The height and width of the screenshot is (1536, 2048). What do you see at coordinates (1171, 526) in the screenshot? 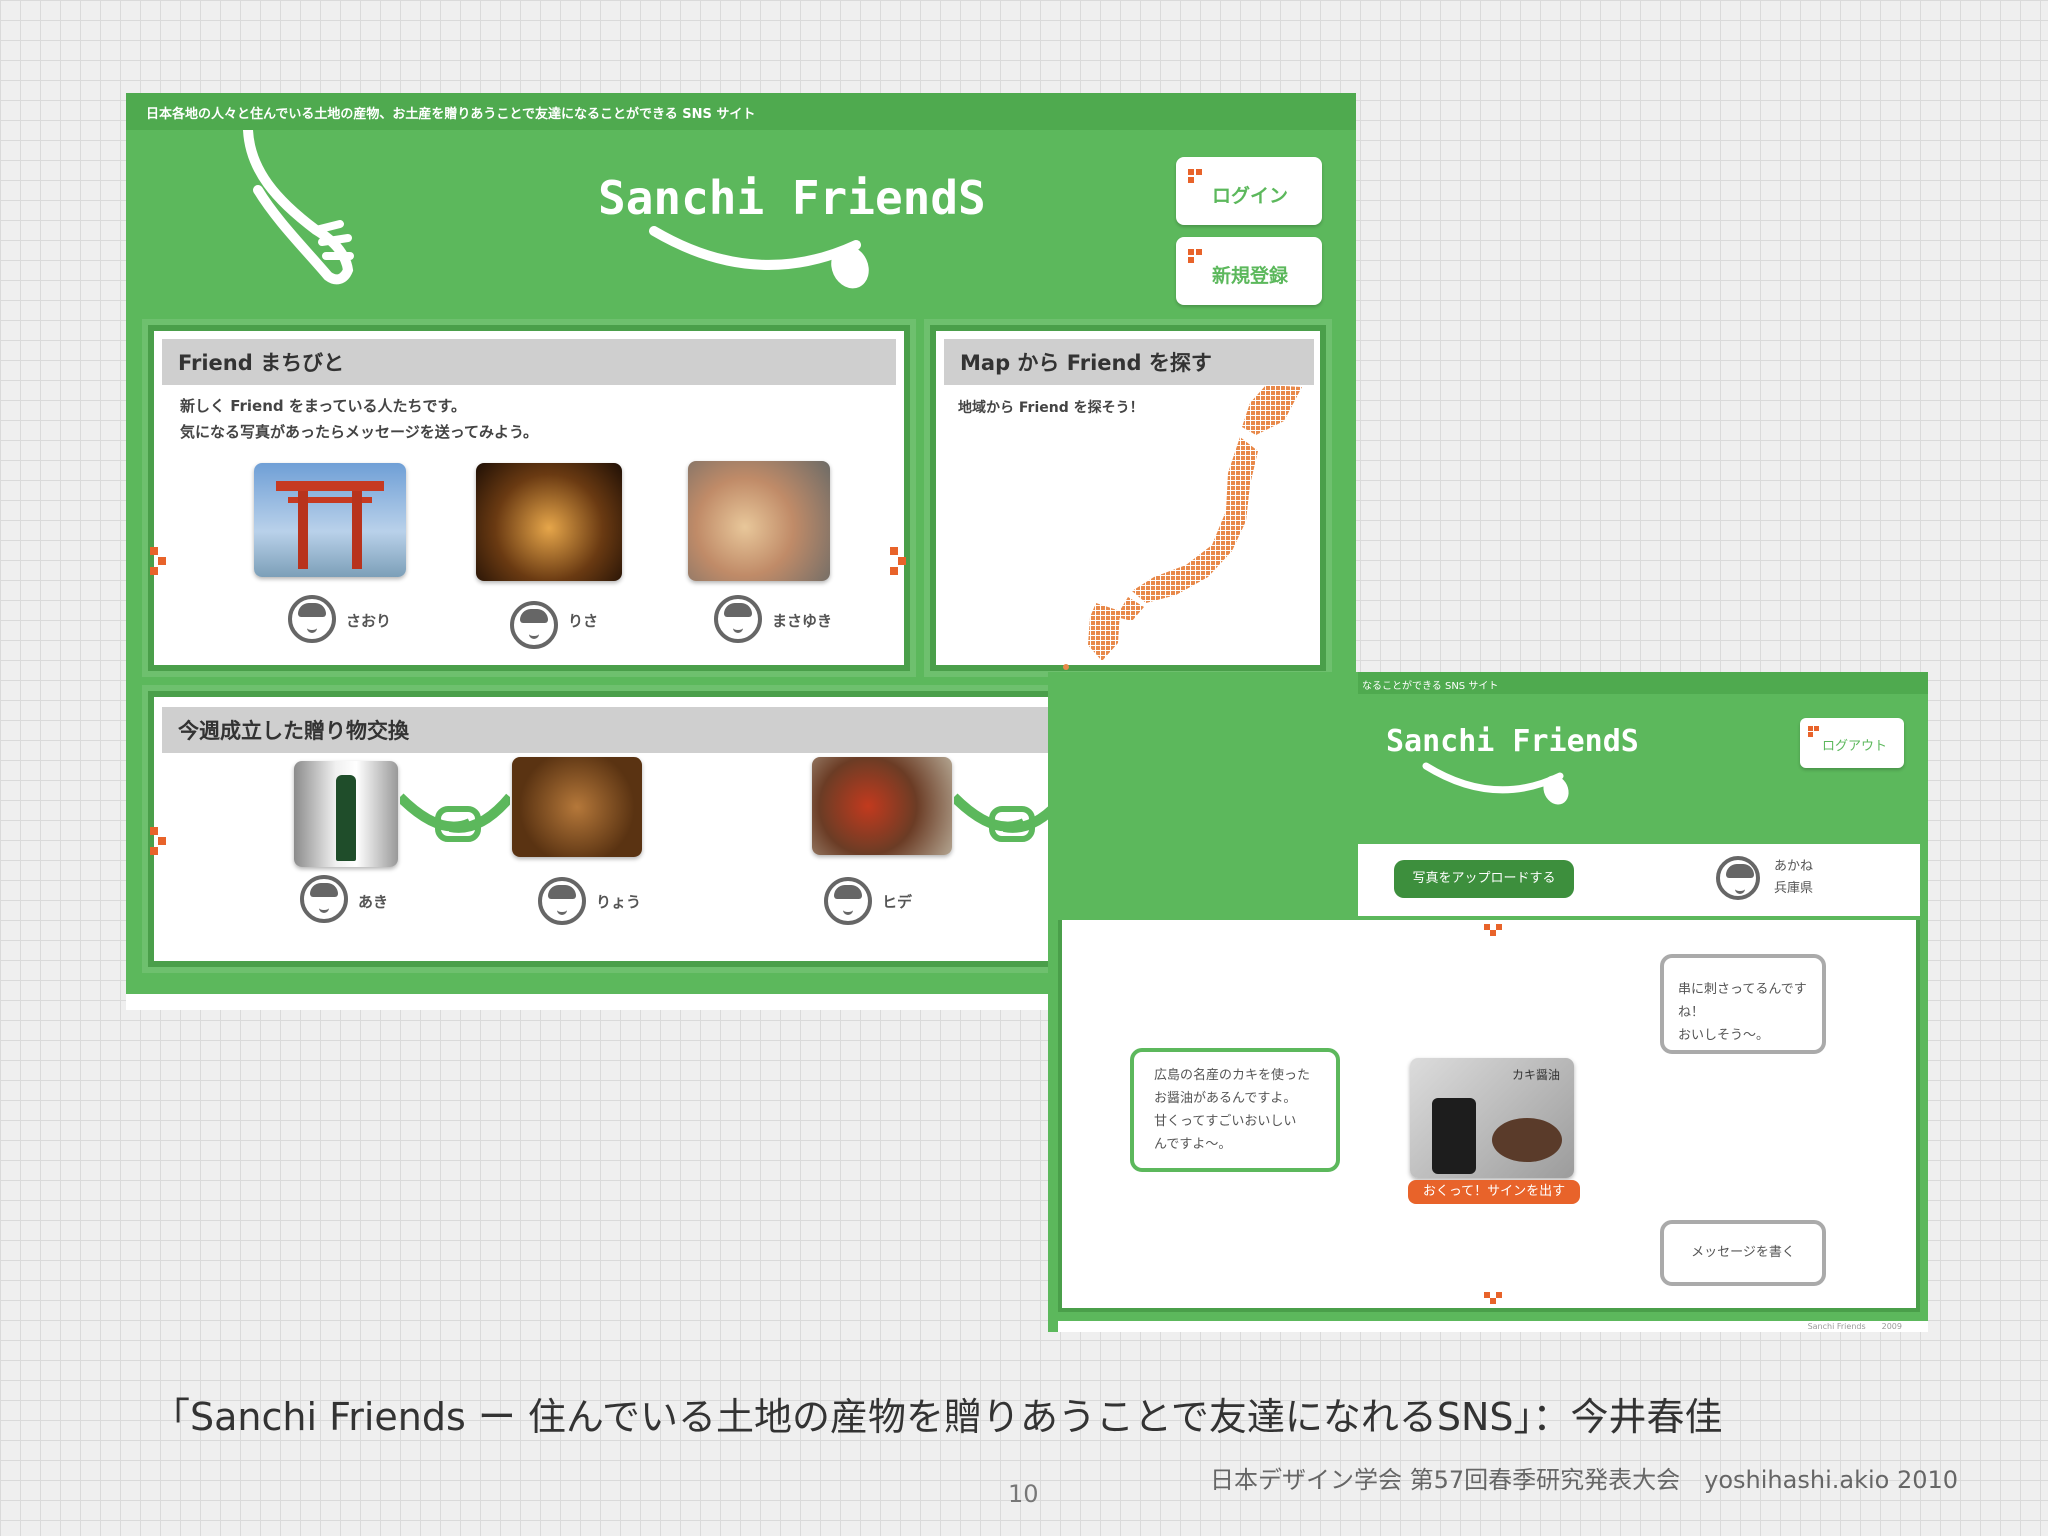
I see `japan-map` at bounding box center [1171, 526].